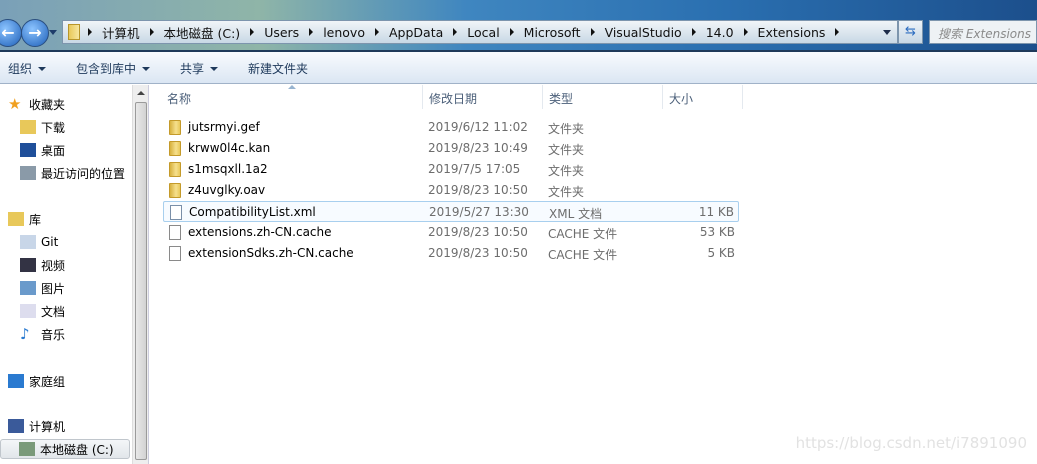 The image size is (1037, 464). Describe the element at coordinates (176, 212) in the screenshot. I see `xml-file-icon` at that location.